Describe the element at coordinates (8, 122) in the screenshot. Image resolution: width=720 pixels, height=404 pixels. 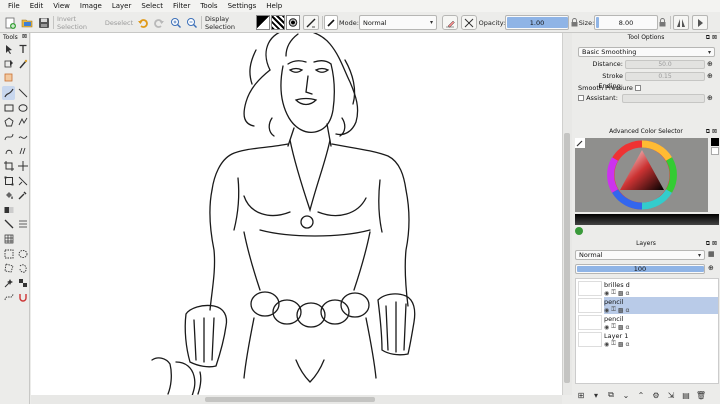
I see `polygon-tool-icon` at that location.